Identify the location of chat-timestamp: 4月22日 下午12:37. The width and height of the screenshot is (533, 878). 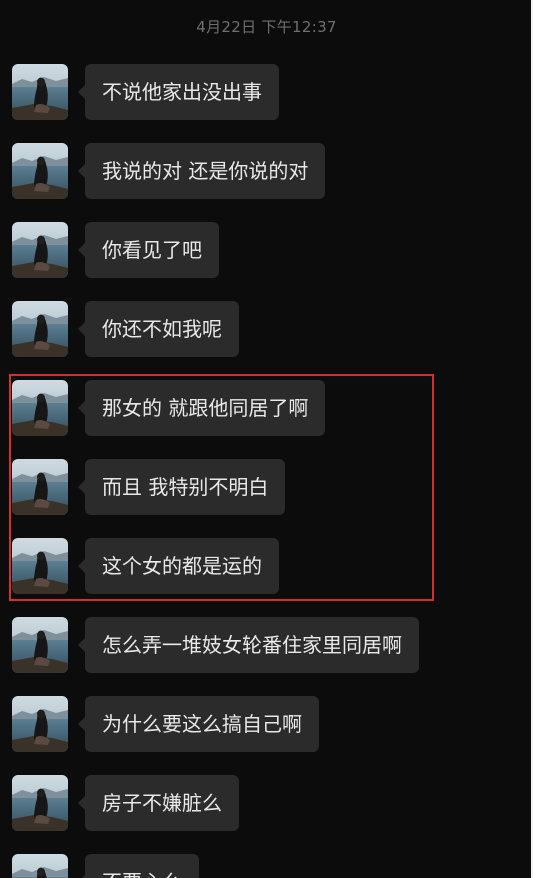
(266, 27).